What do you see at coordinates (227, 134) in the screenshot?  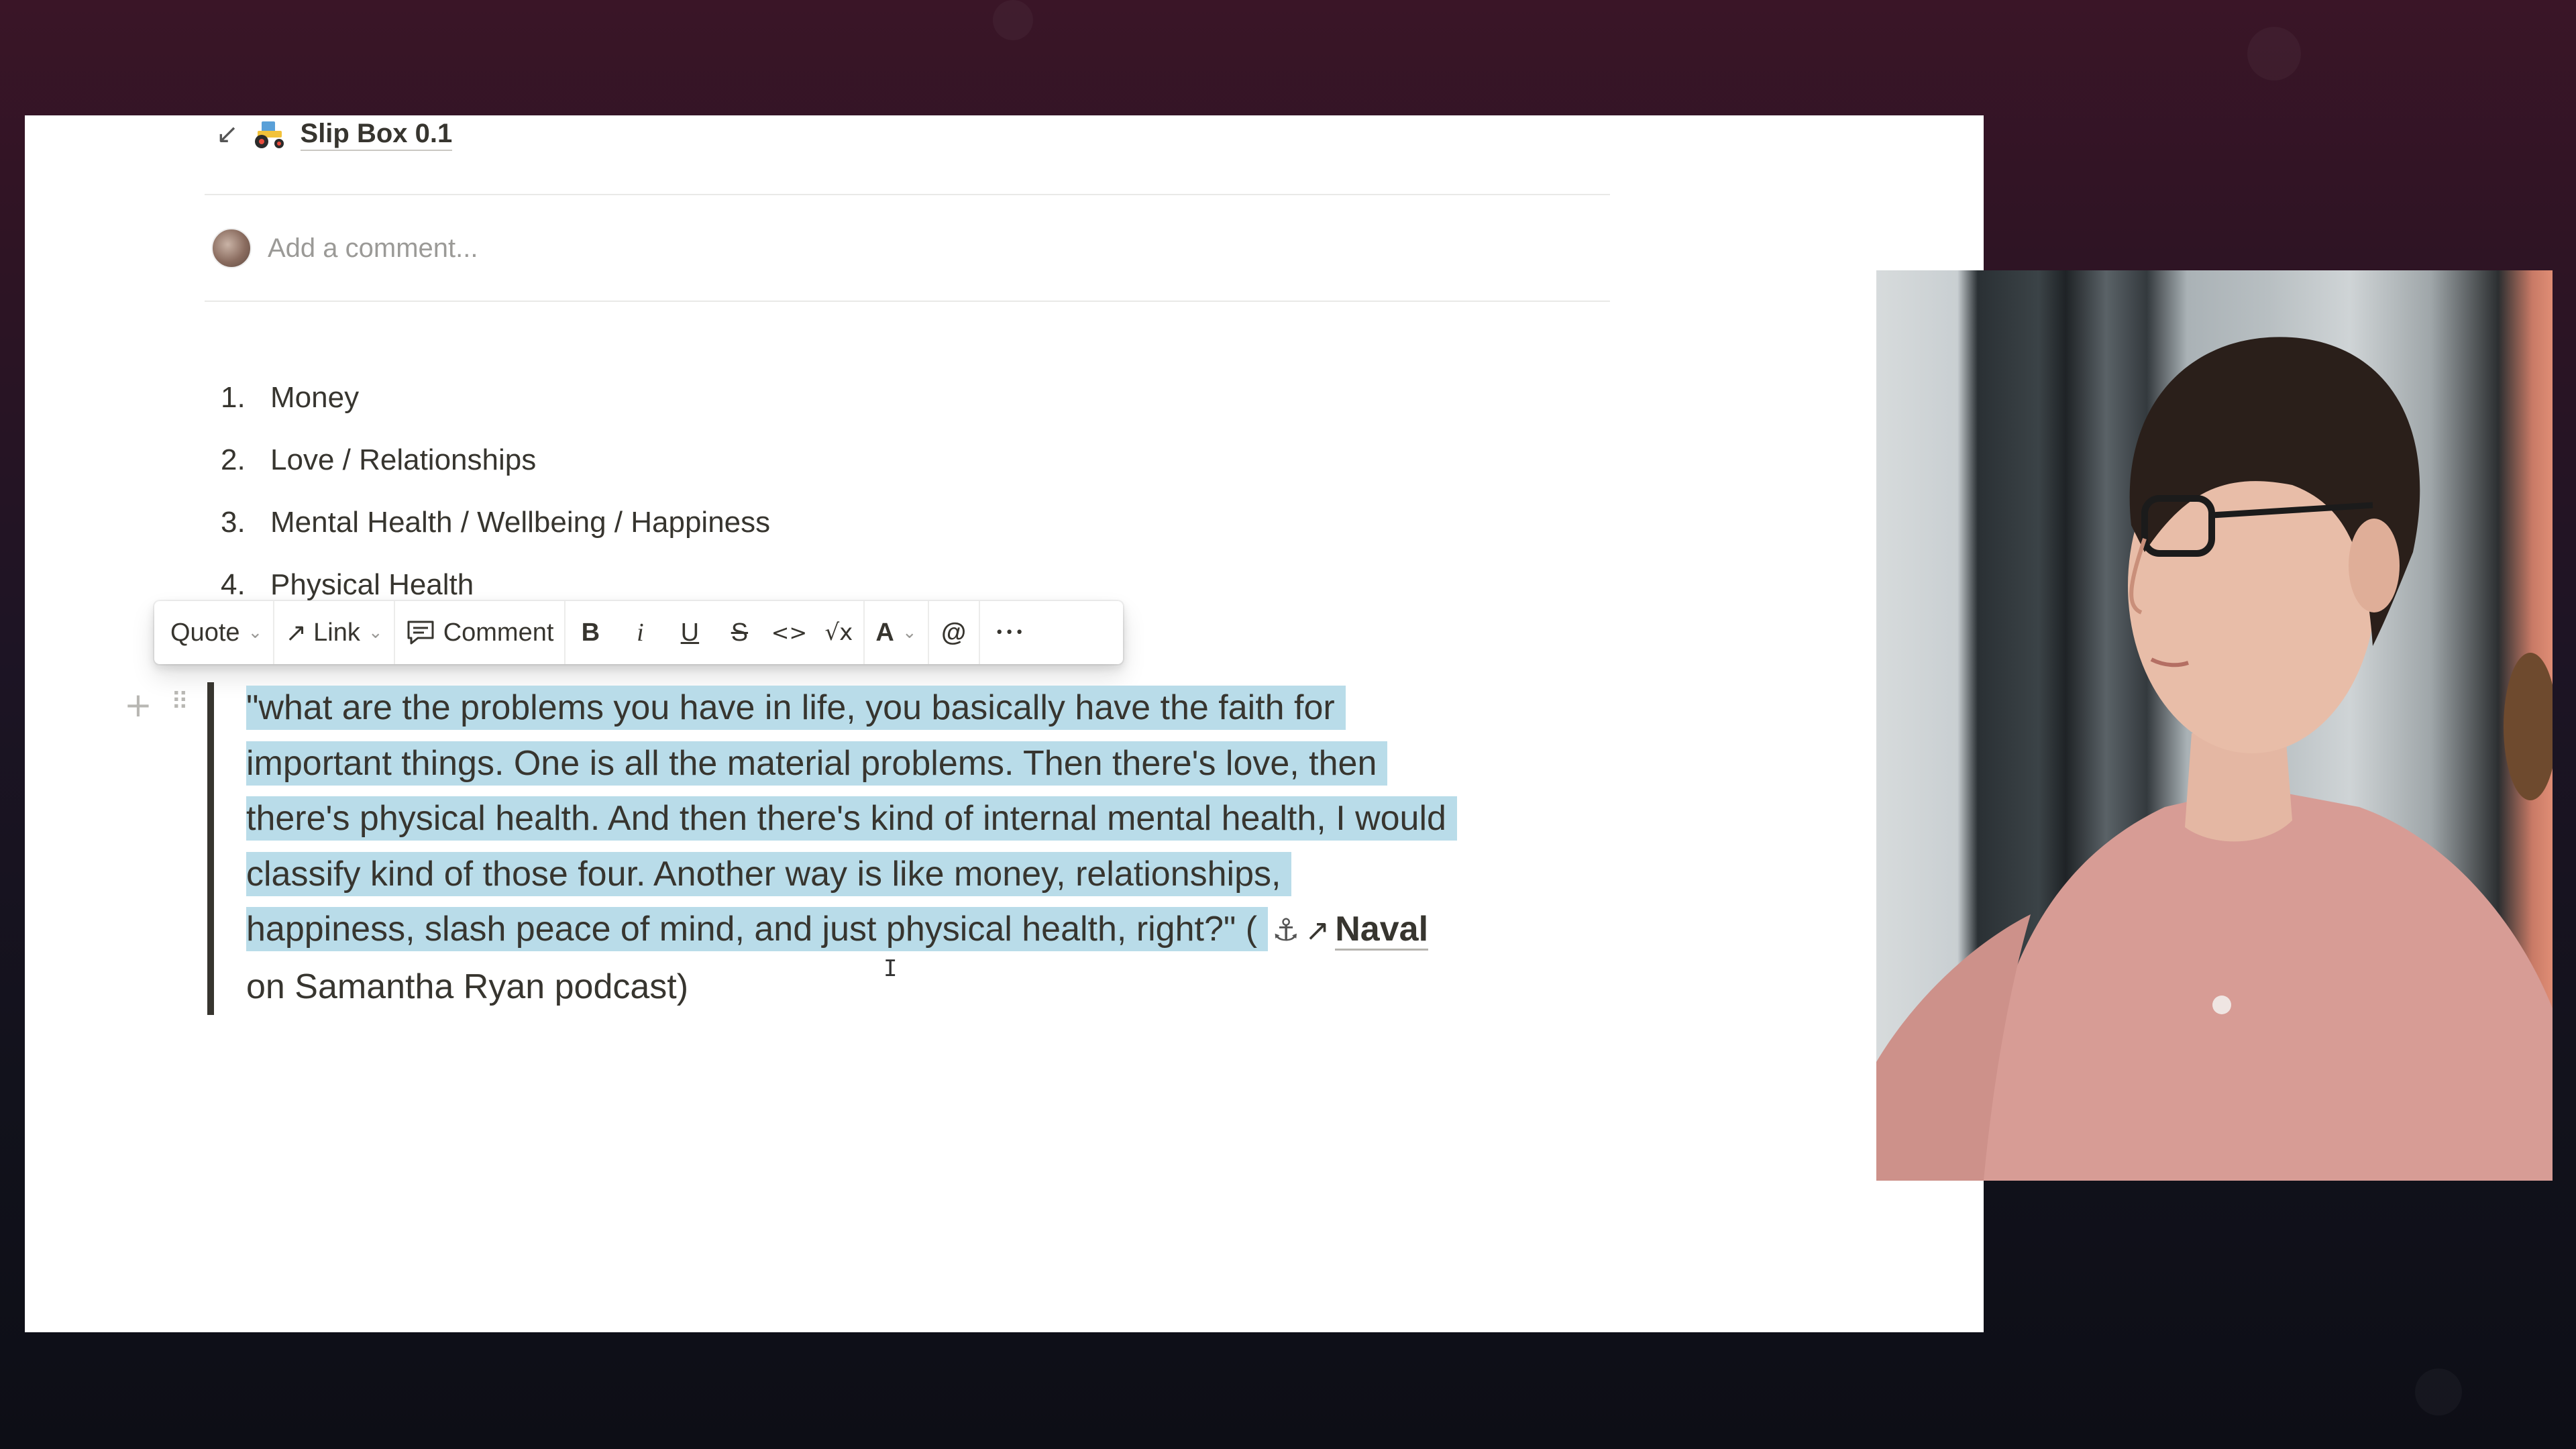 I see `backlink-arrow-icon: ↙` at bounding box center [227, 134].